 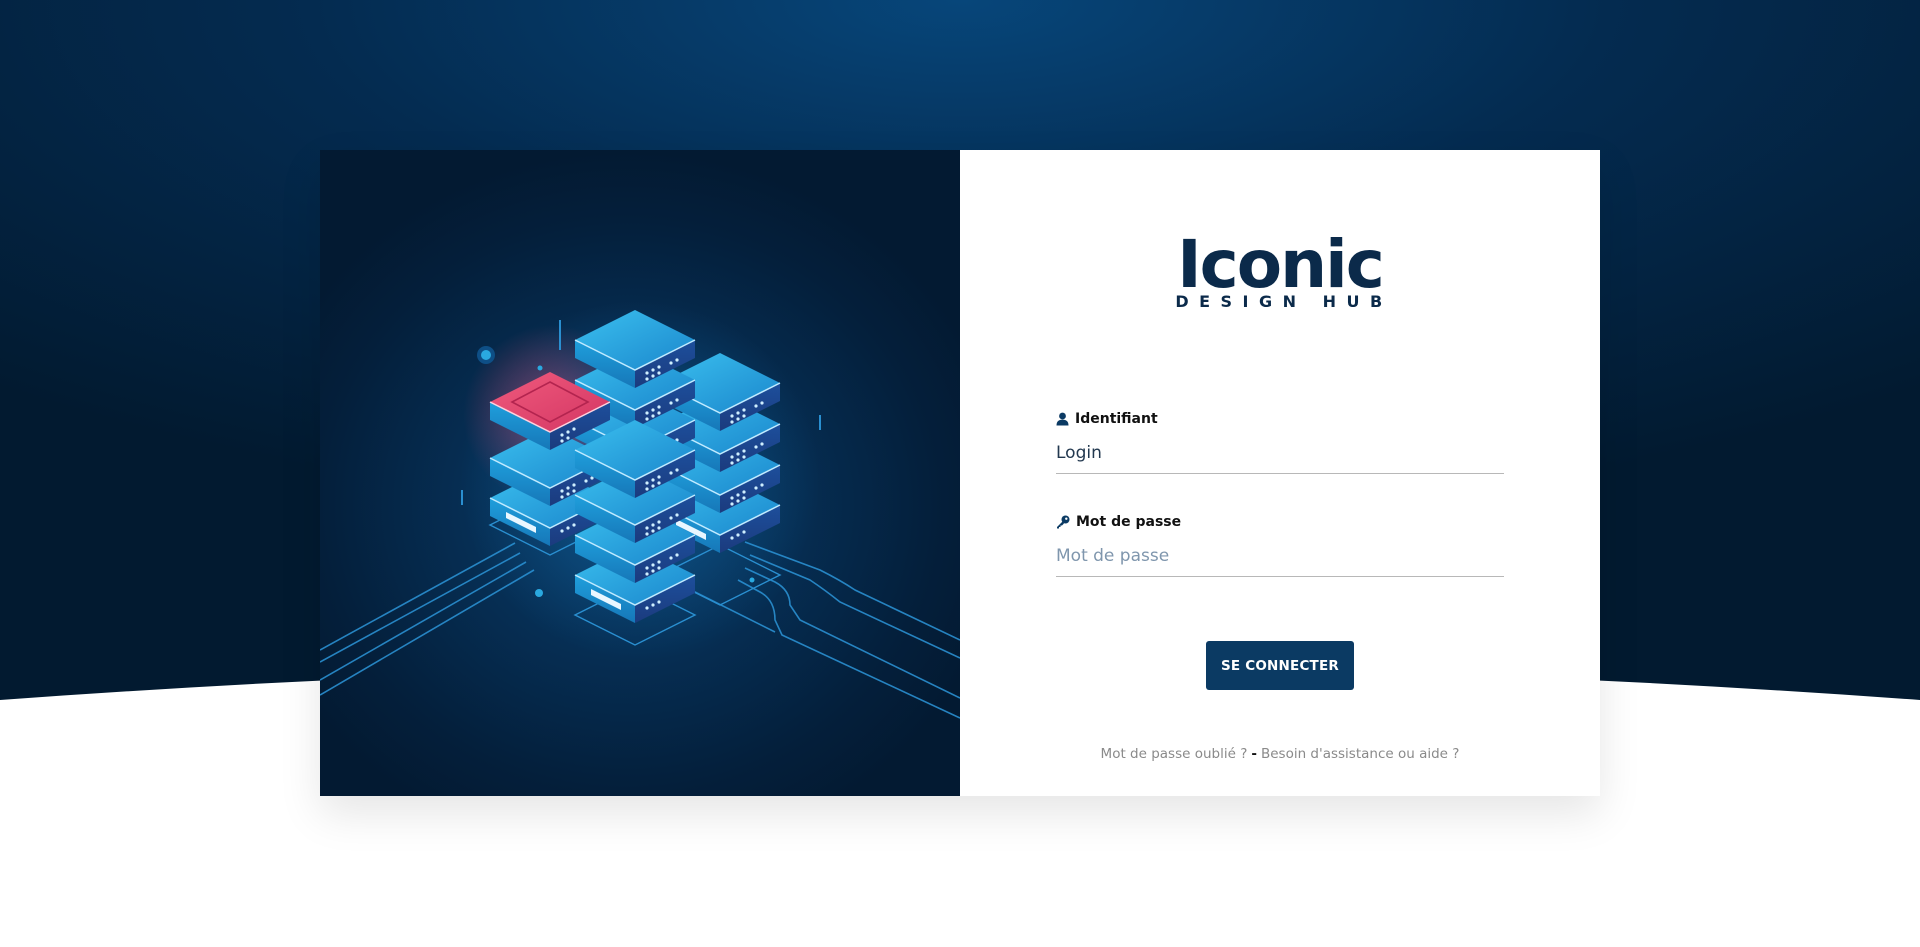 What do you see at coordinates (1280, 522) in the screenshot?
I see `password-label: Mot de passe` at bounding box center [1280, 522].